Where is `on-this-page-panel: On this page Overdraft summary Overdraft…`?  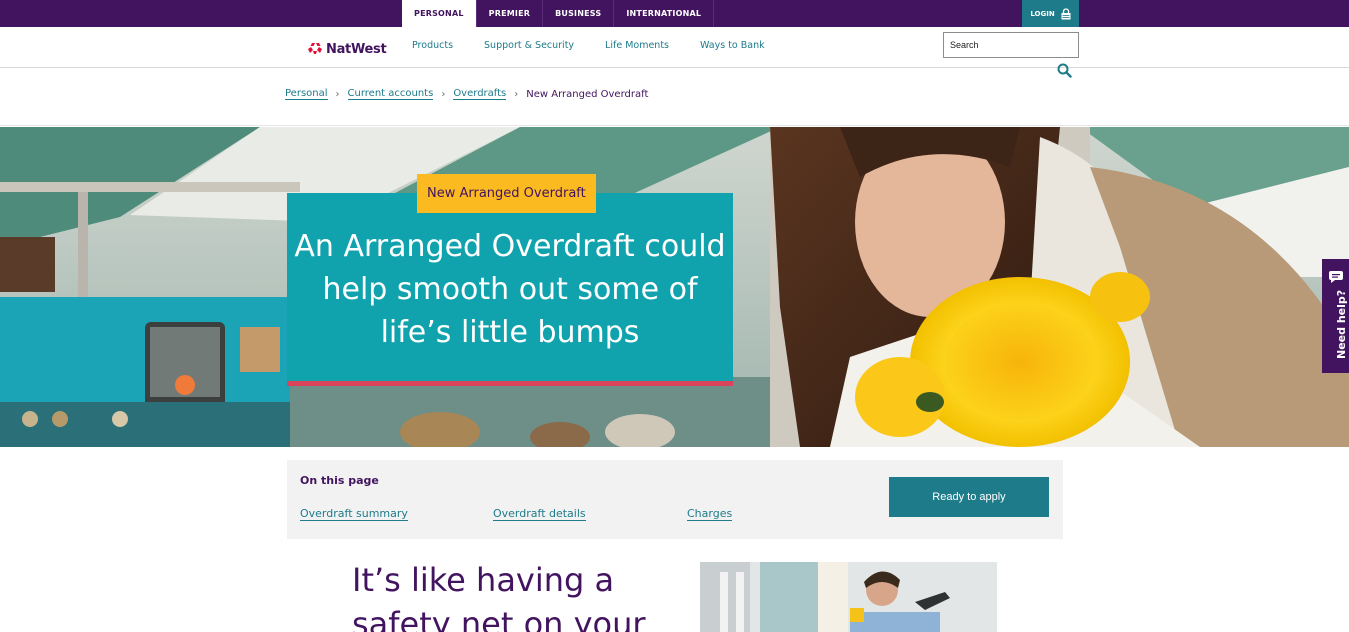
on-this-page-panel: On this page Overdraft summary Overdraft… is located at coordinates (675, 499).